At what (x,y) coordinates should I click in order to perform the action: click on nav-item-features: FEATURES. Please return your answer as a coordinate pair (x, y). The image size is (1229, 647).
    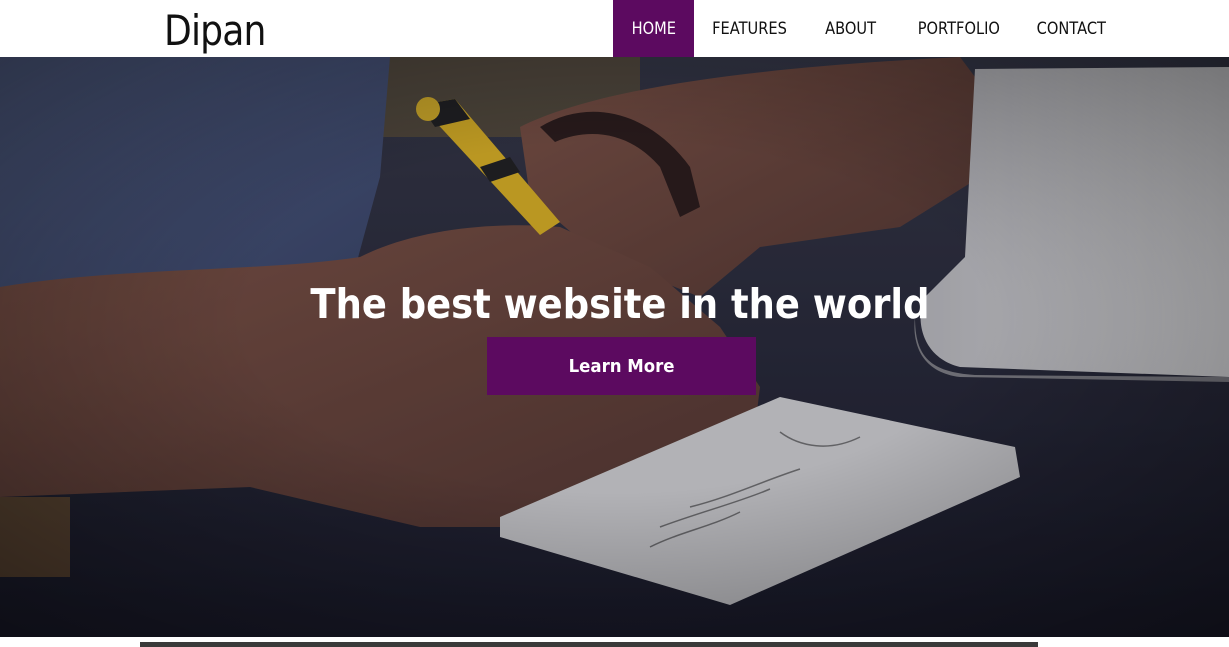
    Looking at the image, I should click on (750, 28).